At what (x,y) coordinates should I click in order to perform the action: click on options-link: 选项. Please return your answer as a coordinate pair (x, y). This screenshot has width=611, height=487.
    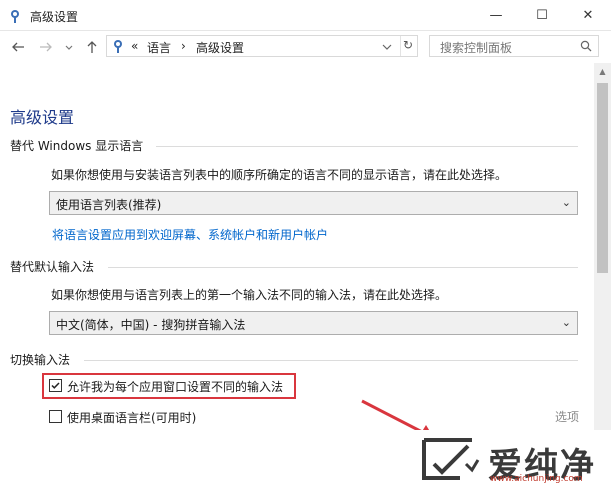
    Looking at the image, I should click on (567, 416).